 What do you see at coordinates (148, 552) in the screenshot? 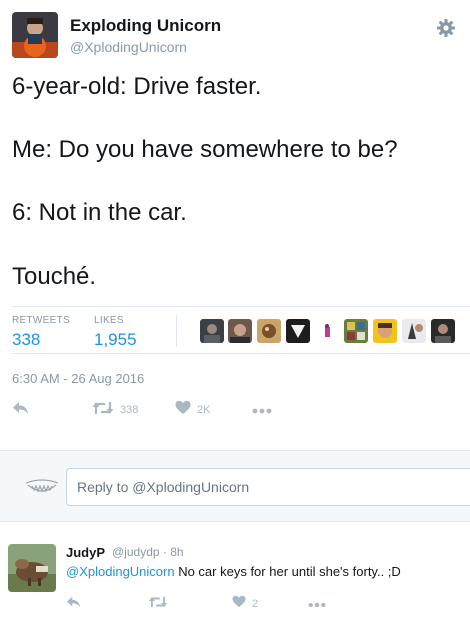
I see `reply-author-handle: @judydp · 8h` at bounding box center [148, 552].